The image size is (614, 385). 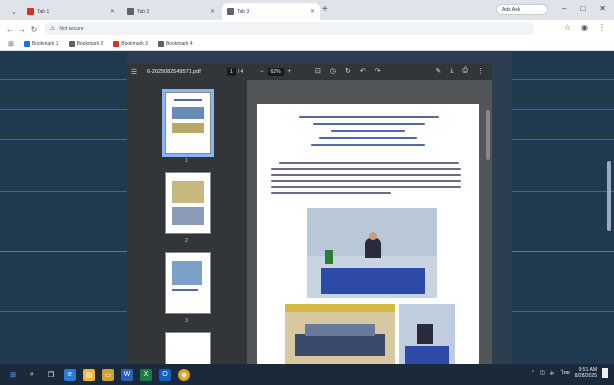 I want to click on back-icon: ←, so click(x=10, y=29).